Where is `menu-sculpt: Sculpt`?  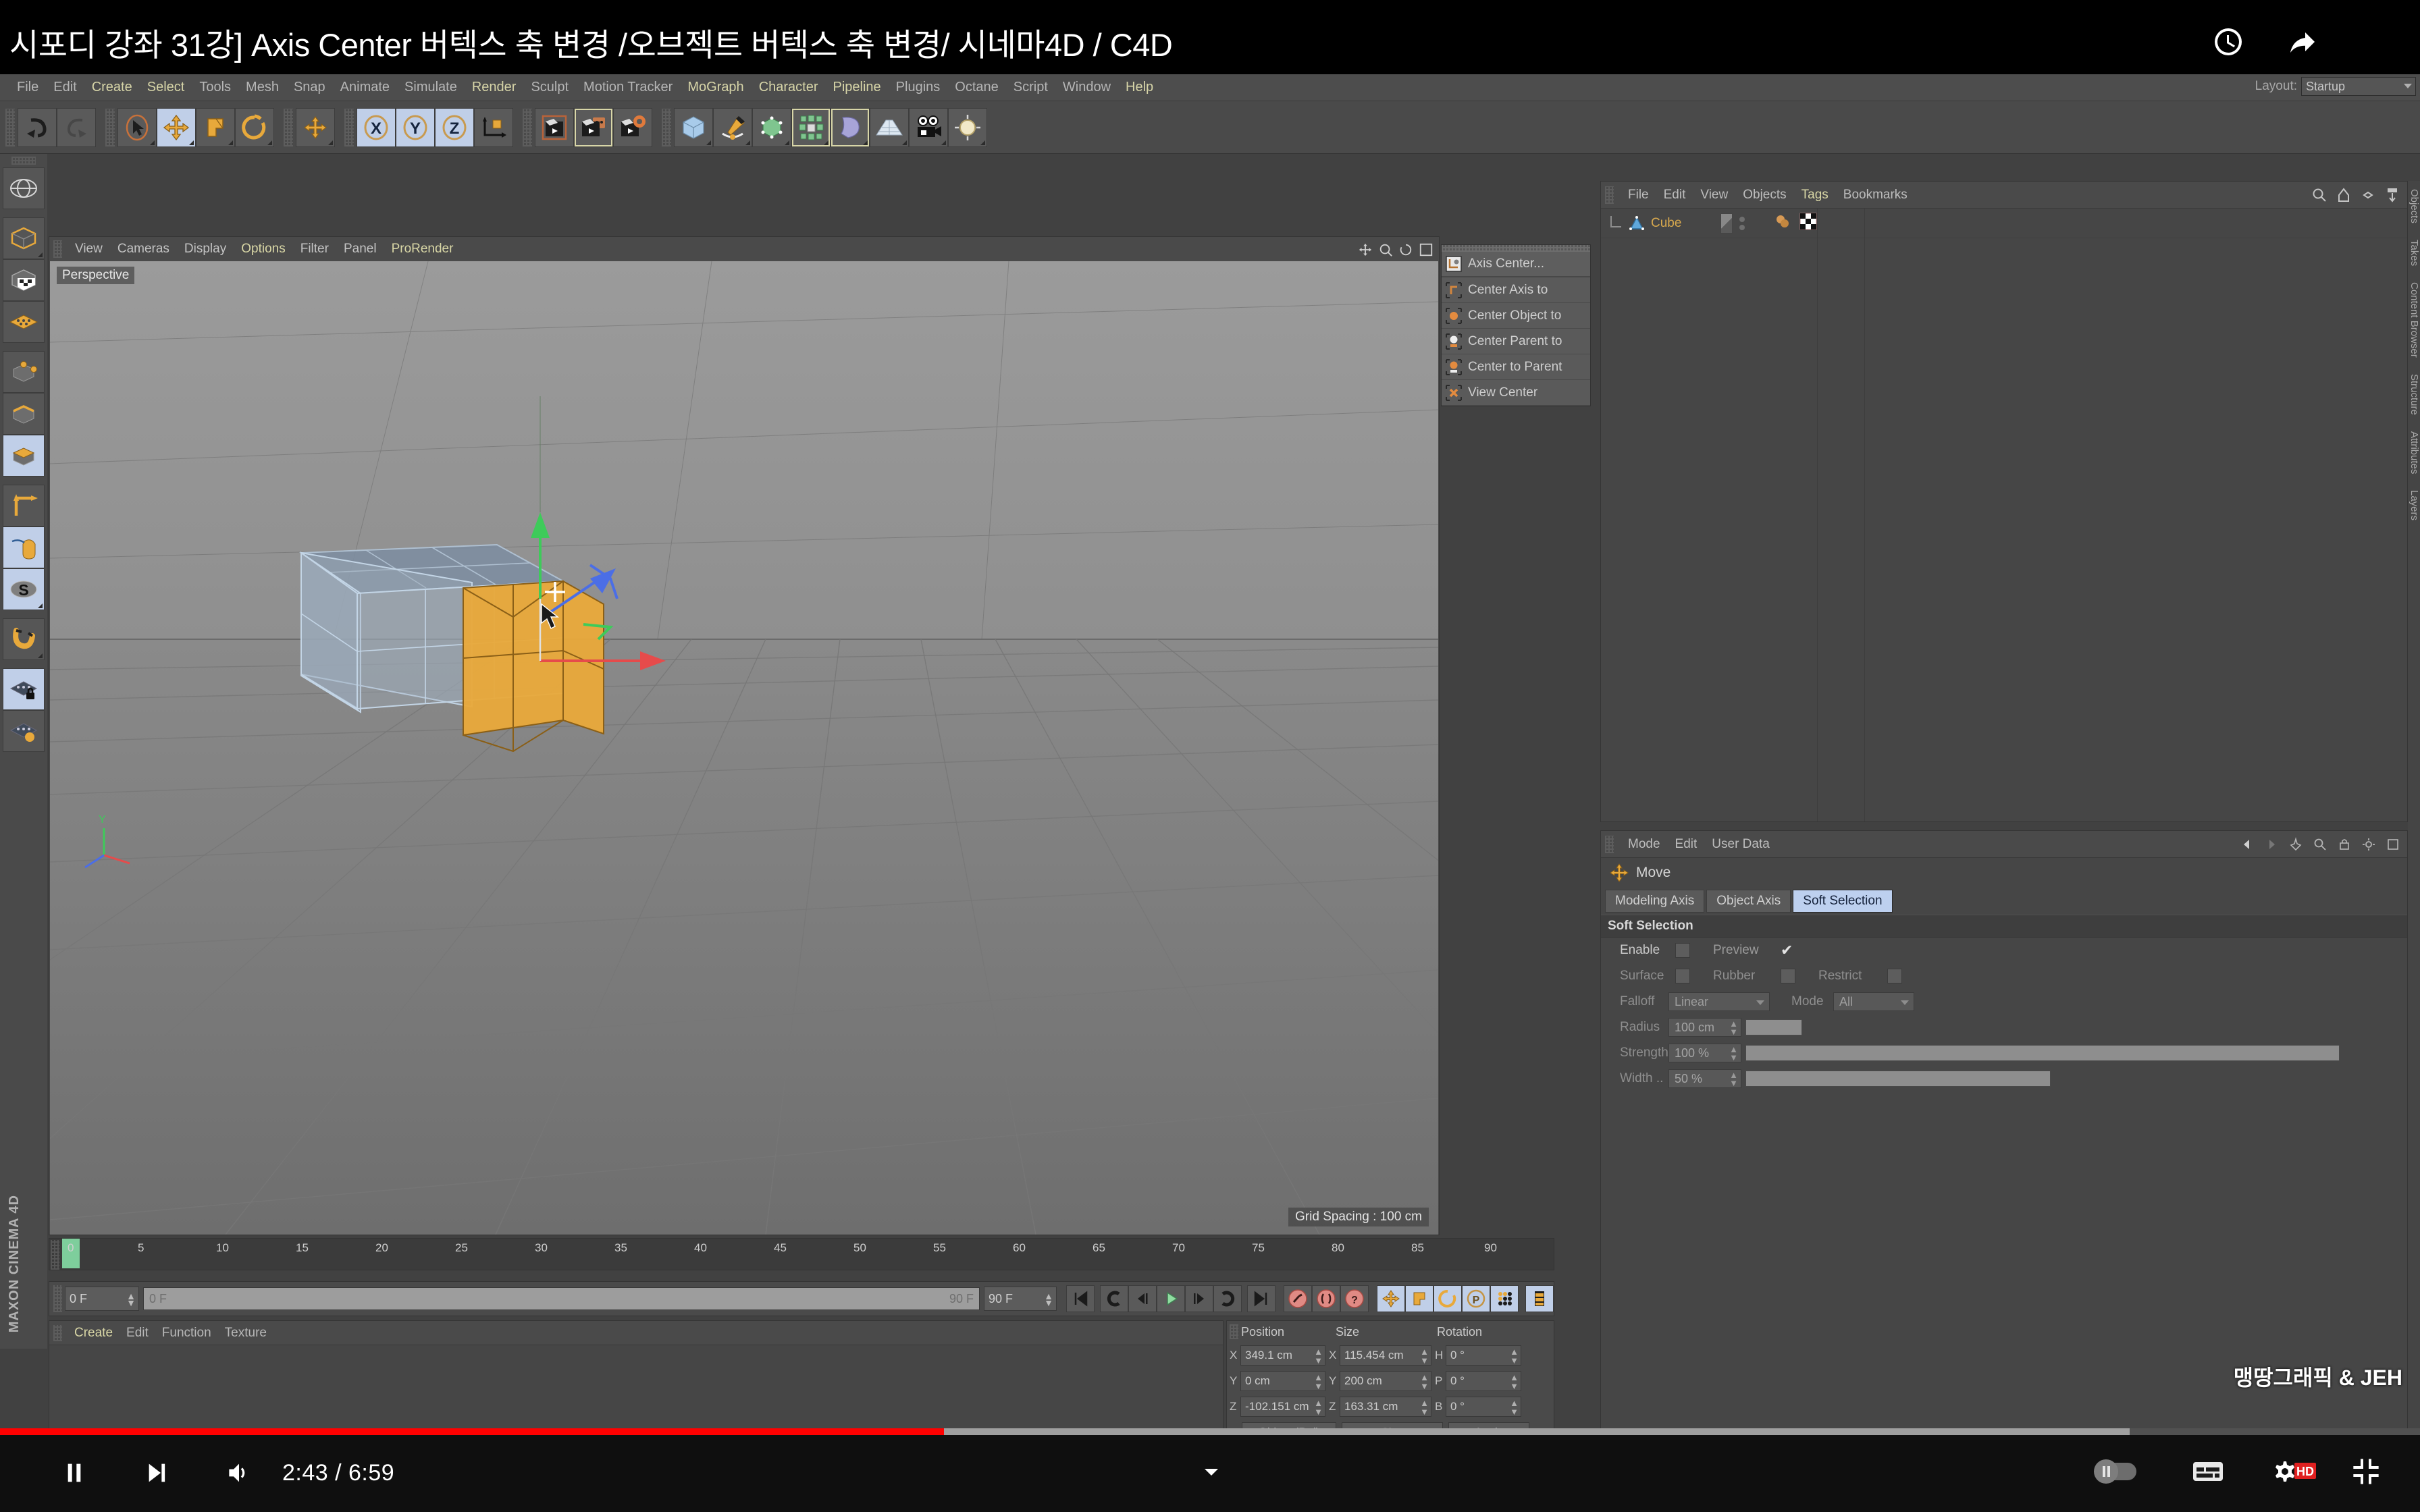 menu-sculpt: Sculpt is located at coordinates (549, 87).